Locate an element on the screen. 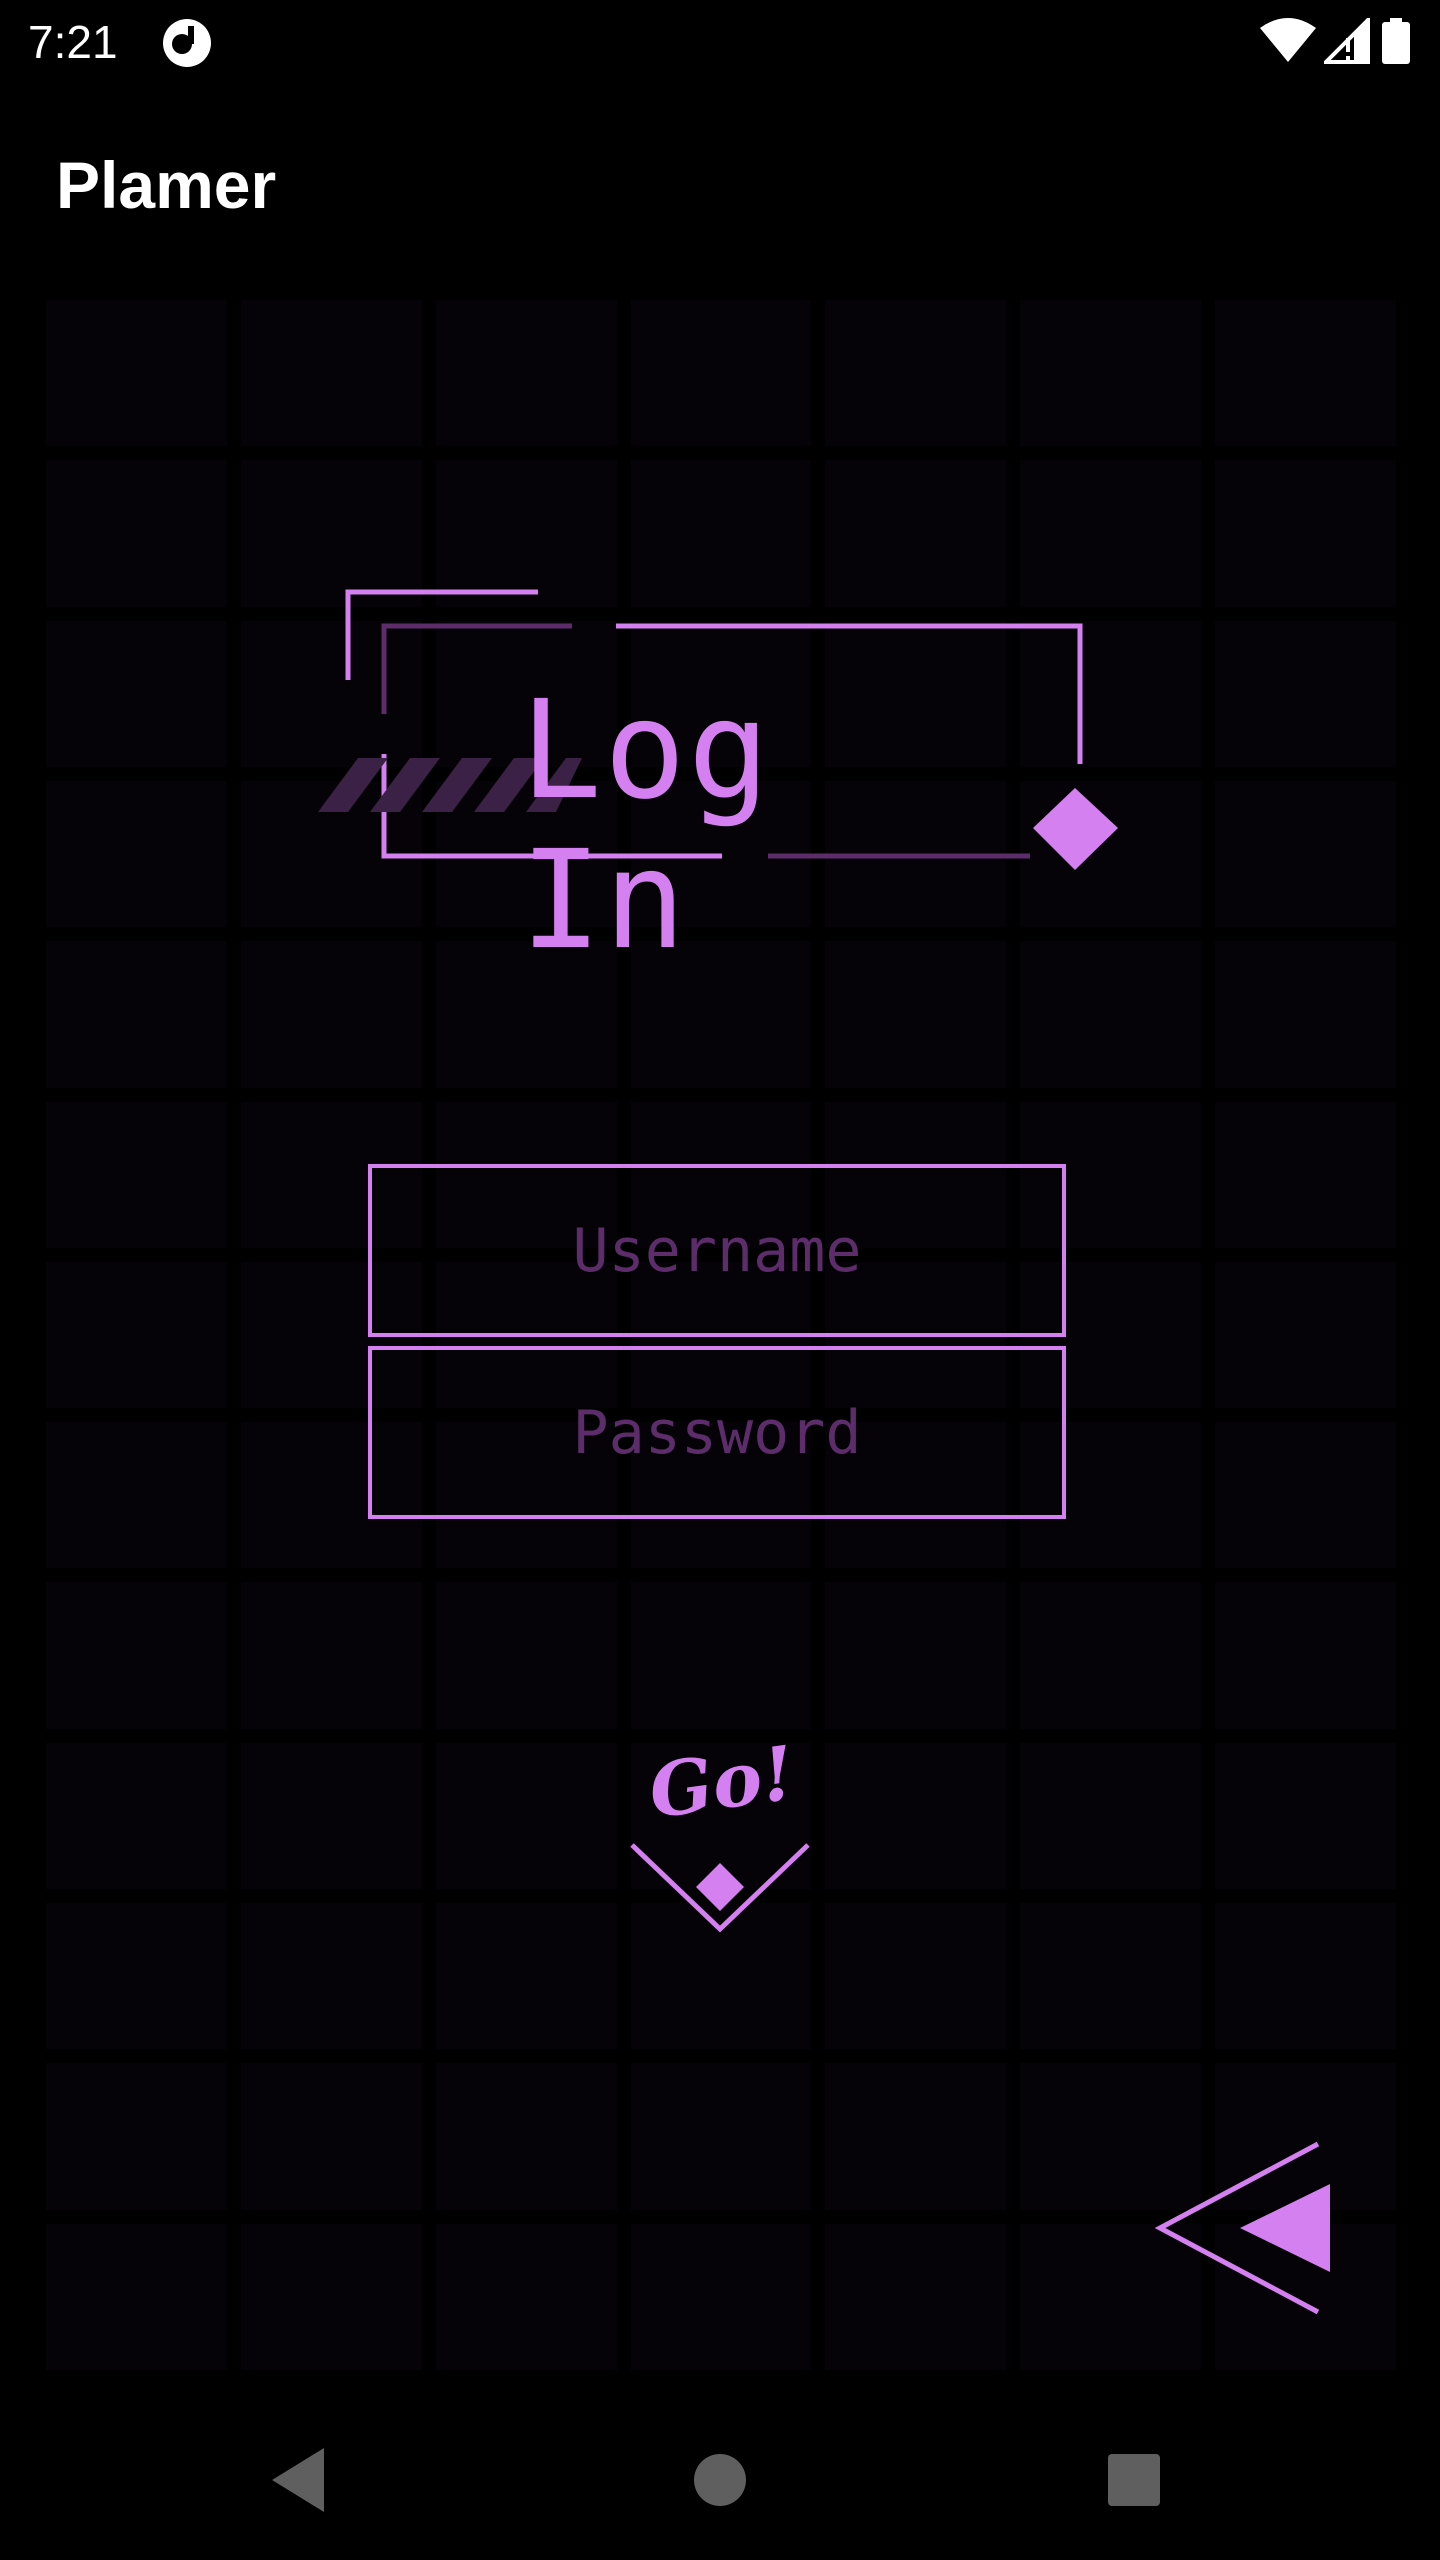 The image size is (1440, 2560). nav-recents-icon is located at coordinates (1134, 2480).